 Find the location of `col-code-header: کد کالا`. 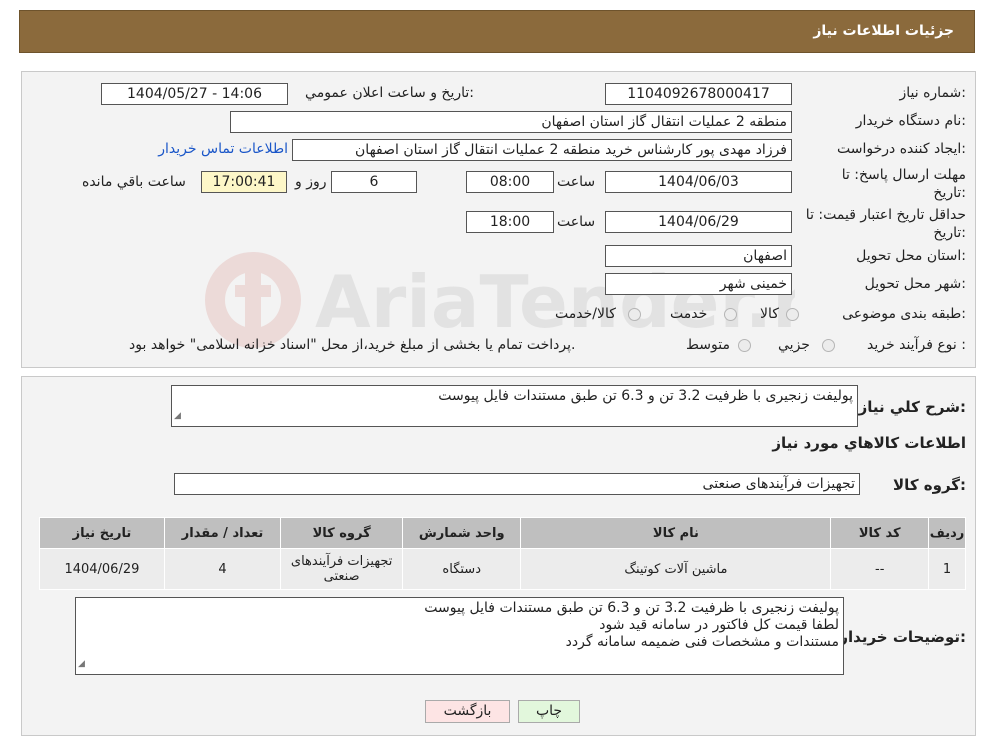

col-code-header: کد کالا is located at coordinates (880, 533).